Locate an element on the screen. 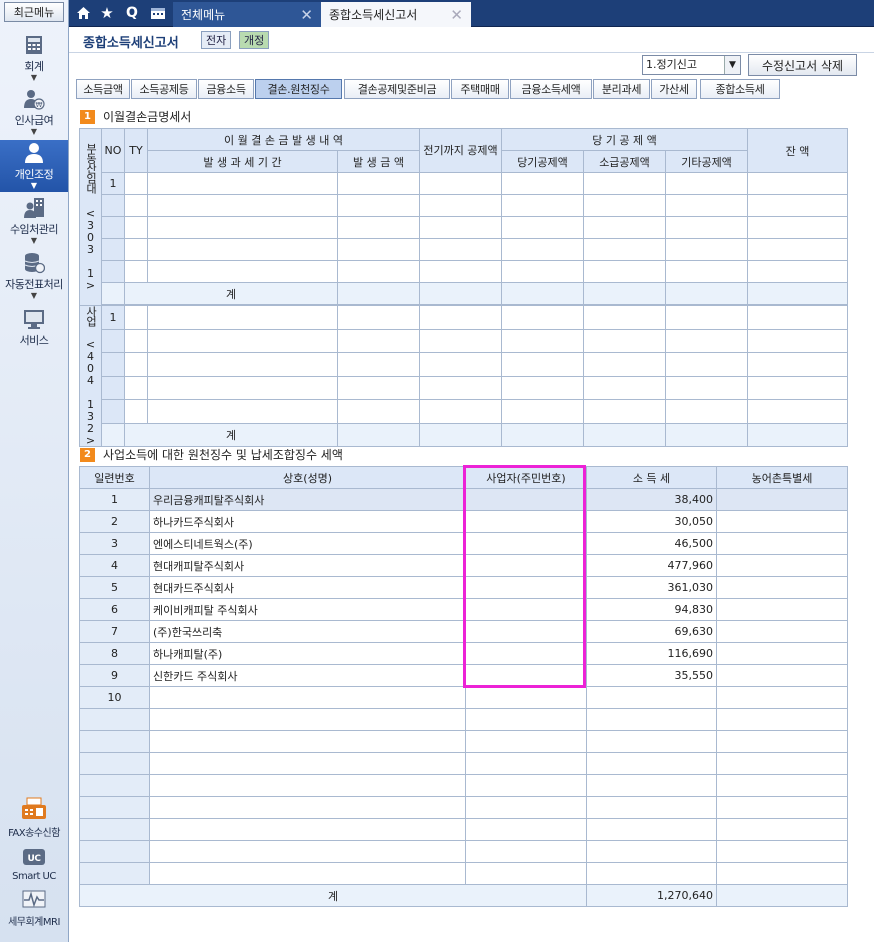 The width and height of the screenshot is (874, 942). table-row: 6 케이비캐피탈 주식회사 94,830 is located at coordinates (463, 609).